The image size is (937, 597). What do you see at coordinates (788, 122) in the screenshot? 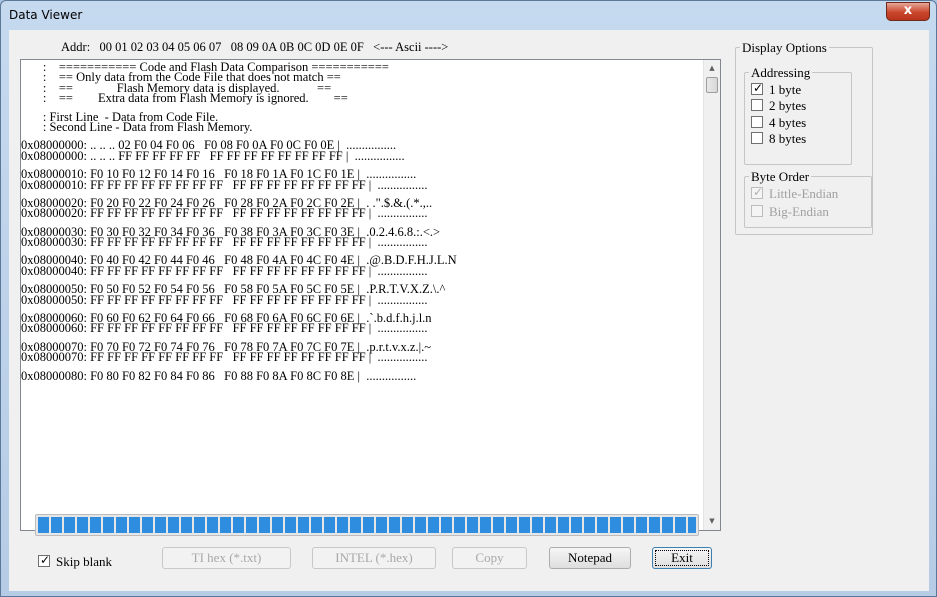
I see `addressing-4-bytes-label: 4 bytes` at bounding box center [788, 122].